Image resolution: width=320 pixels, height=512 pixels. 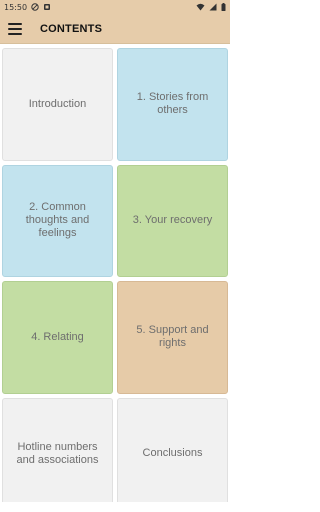 What do you see at coordinates (115, 507) in the screenshot?
I see `system-navigation-strip` at bounding box center [115, 507].